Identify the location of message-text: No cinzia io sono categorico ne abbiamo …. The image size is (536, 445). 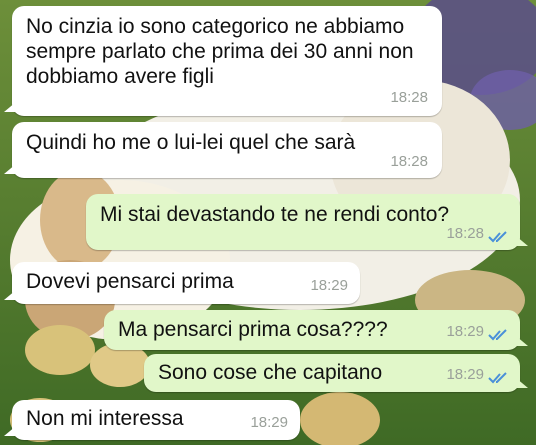
(220, 51).